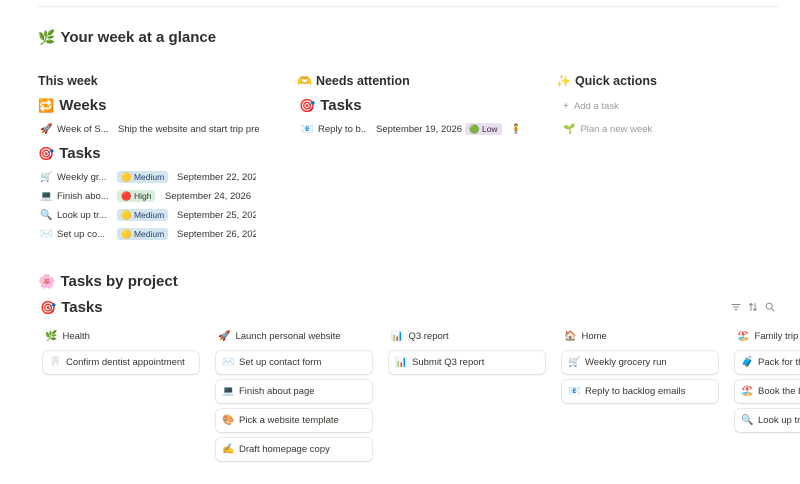 The height and width of the screenshot is (484, 800). What do you see at coordinates (294, 420) in the screenshot?
I see `board-card: 🎨 Pick a website template` at bounding box center [294, 420].